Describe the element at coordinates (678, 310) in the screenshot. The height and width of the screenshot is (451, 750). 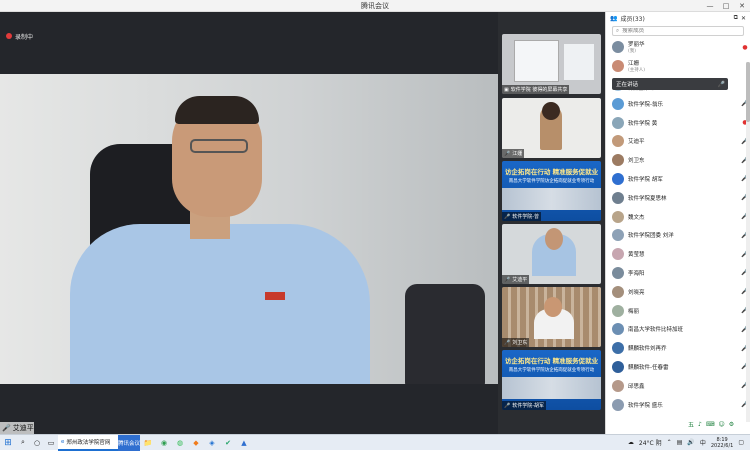
I see `member-row: 梅丽 🎤` at that location.